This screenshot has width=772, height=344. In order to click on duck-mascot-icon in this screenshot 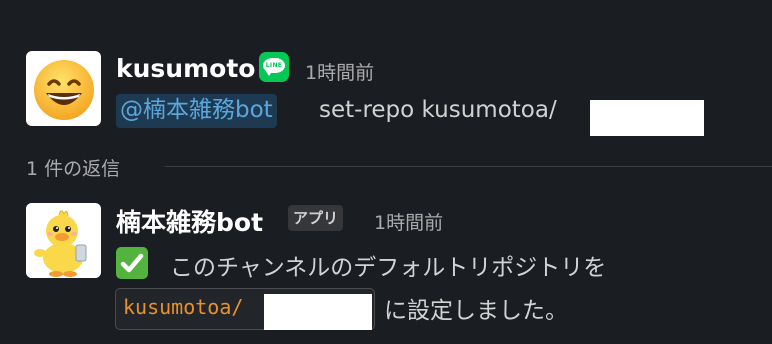, I will do `click(63, 240)`.